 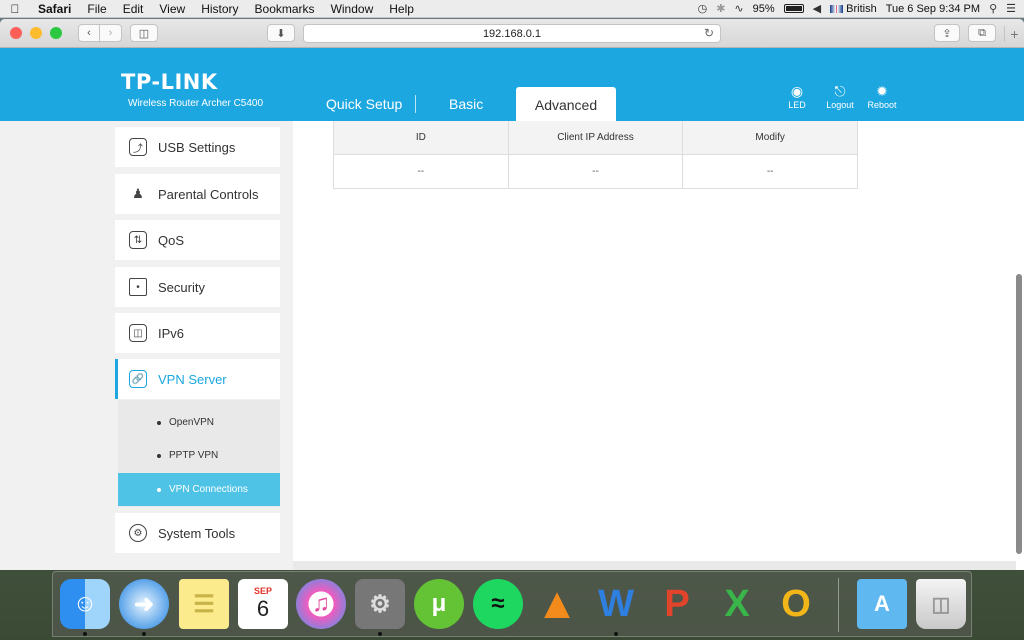 What do you see at coordinates (595, 171) in the screenshot?
I see `table-row: -- -- --` at bounding box center [595, 171].